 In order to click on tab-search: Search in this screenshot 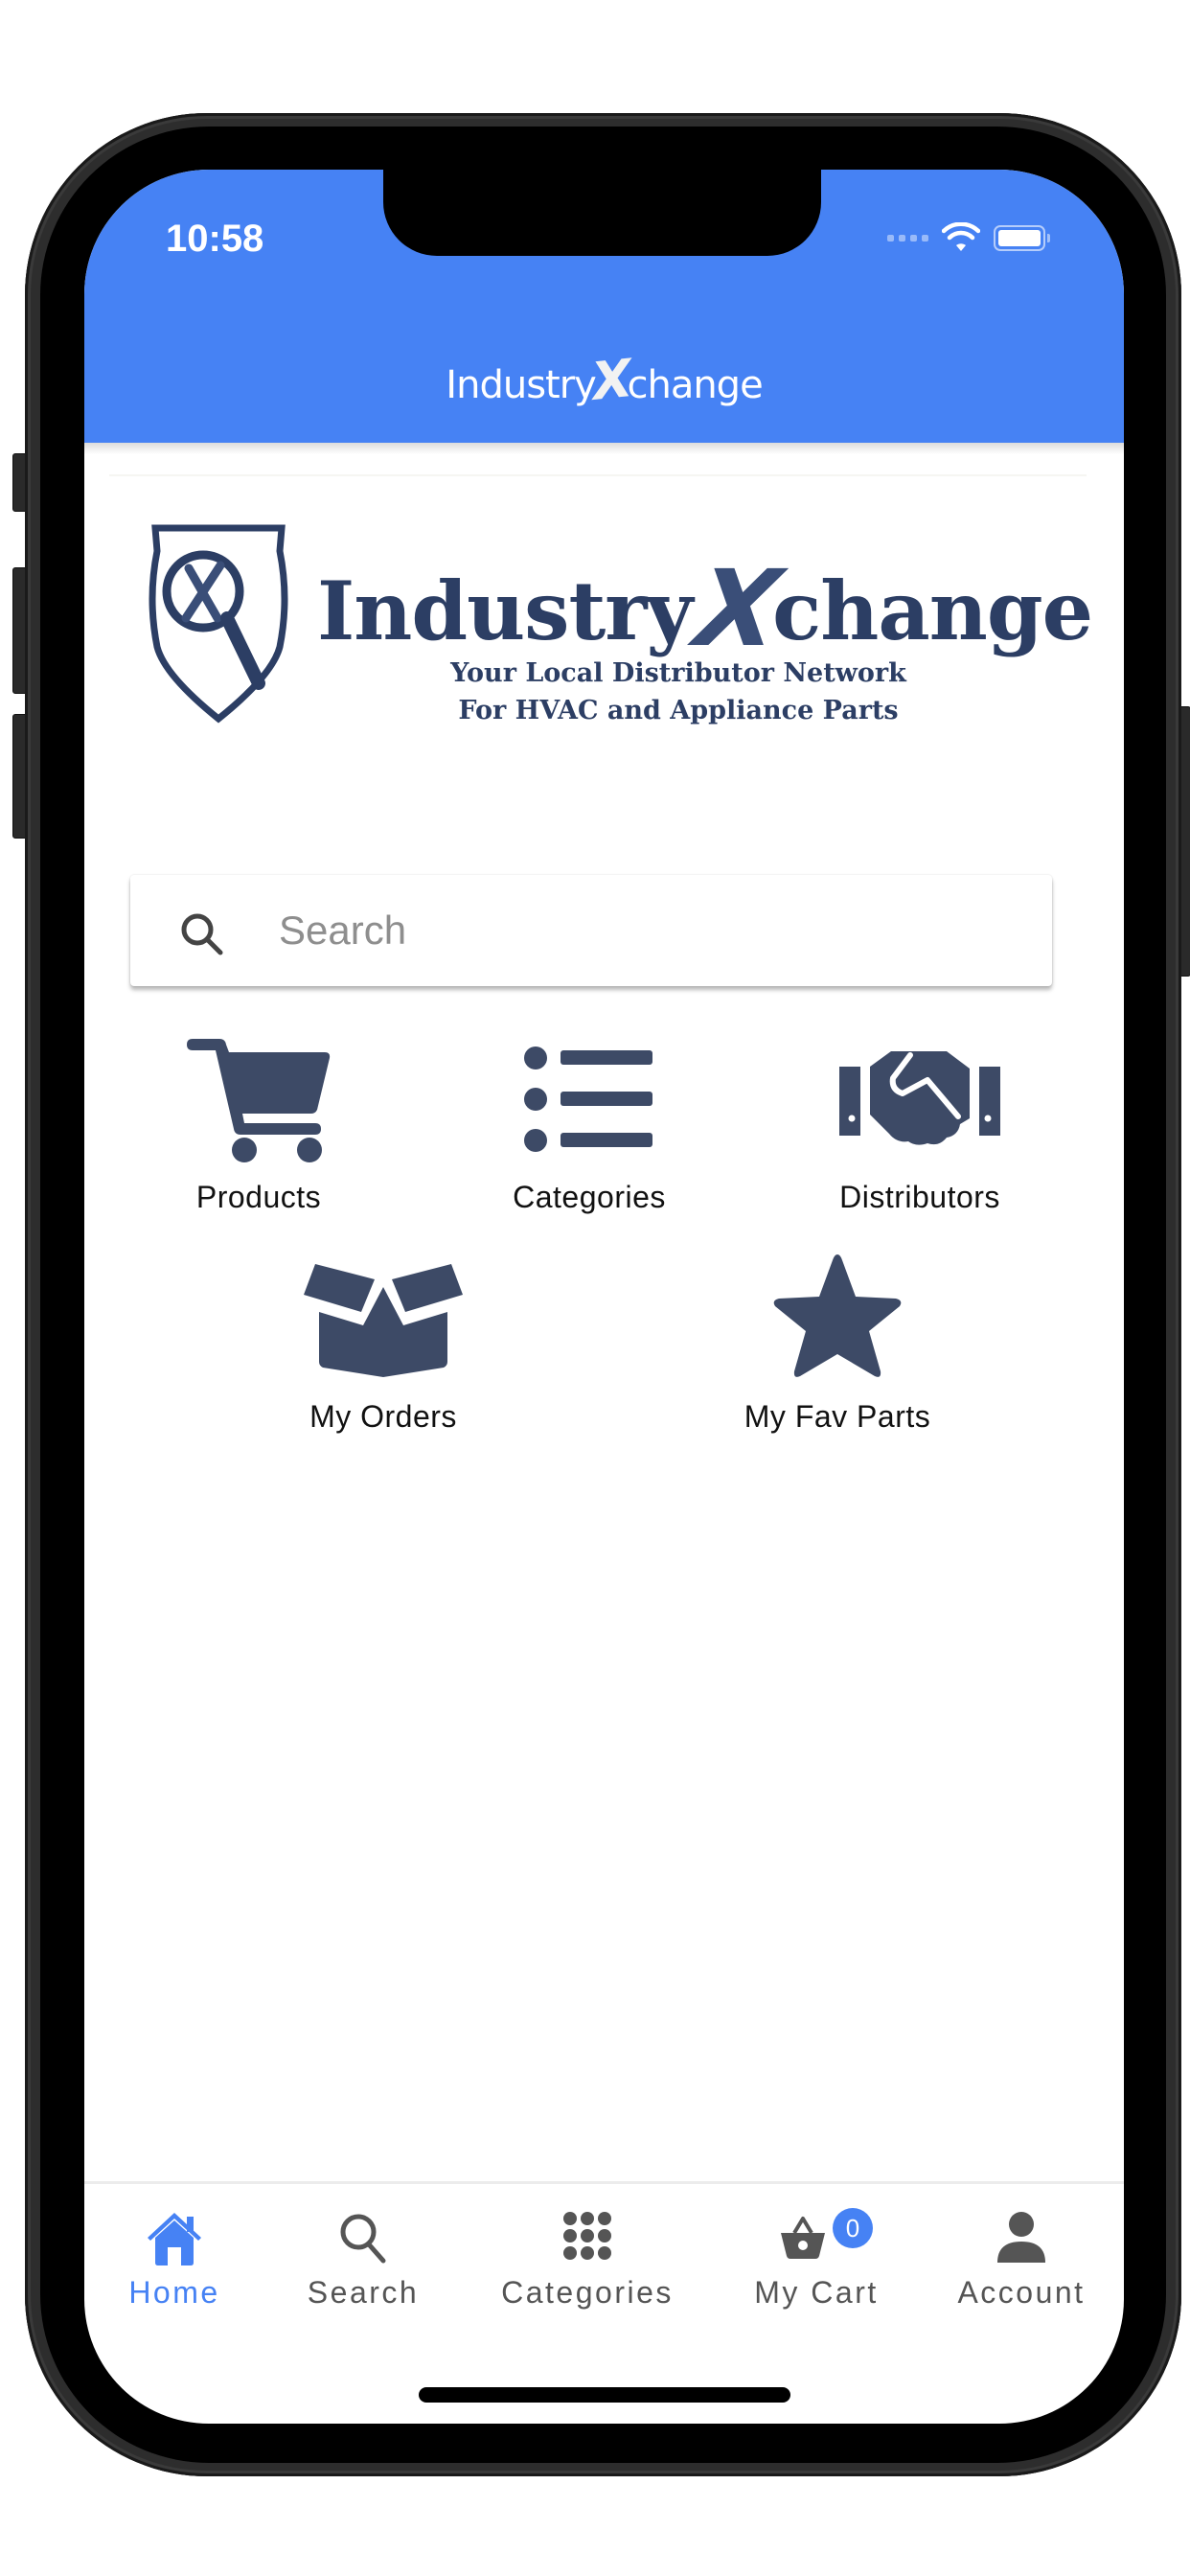, I will do `click(363, 2255)`.